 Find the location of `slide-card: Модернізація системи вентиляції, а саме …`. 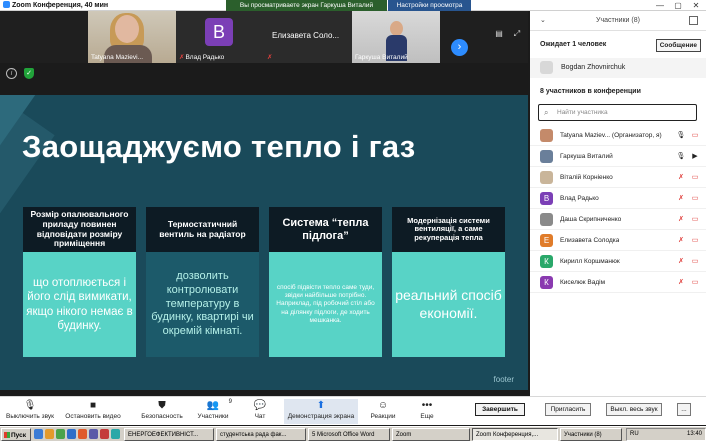

slide-card: Модернізація системи вентиляції, а саме … is located at coordinates (448, 282).